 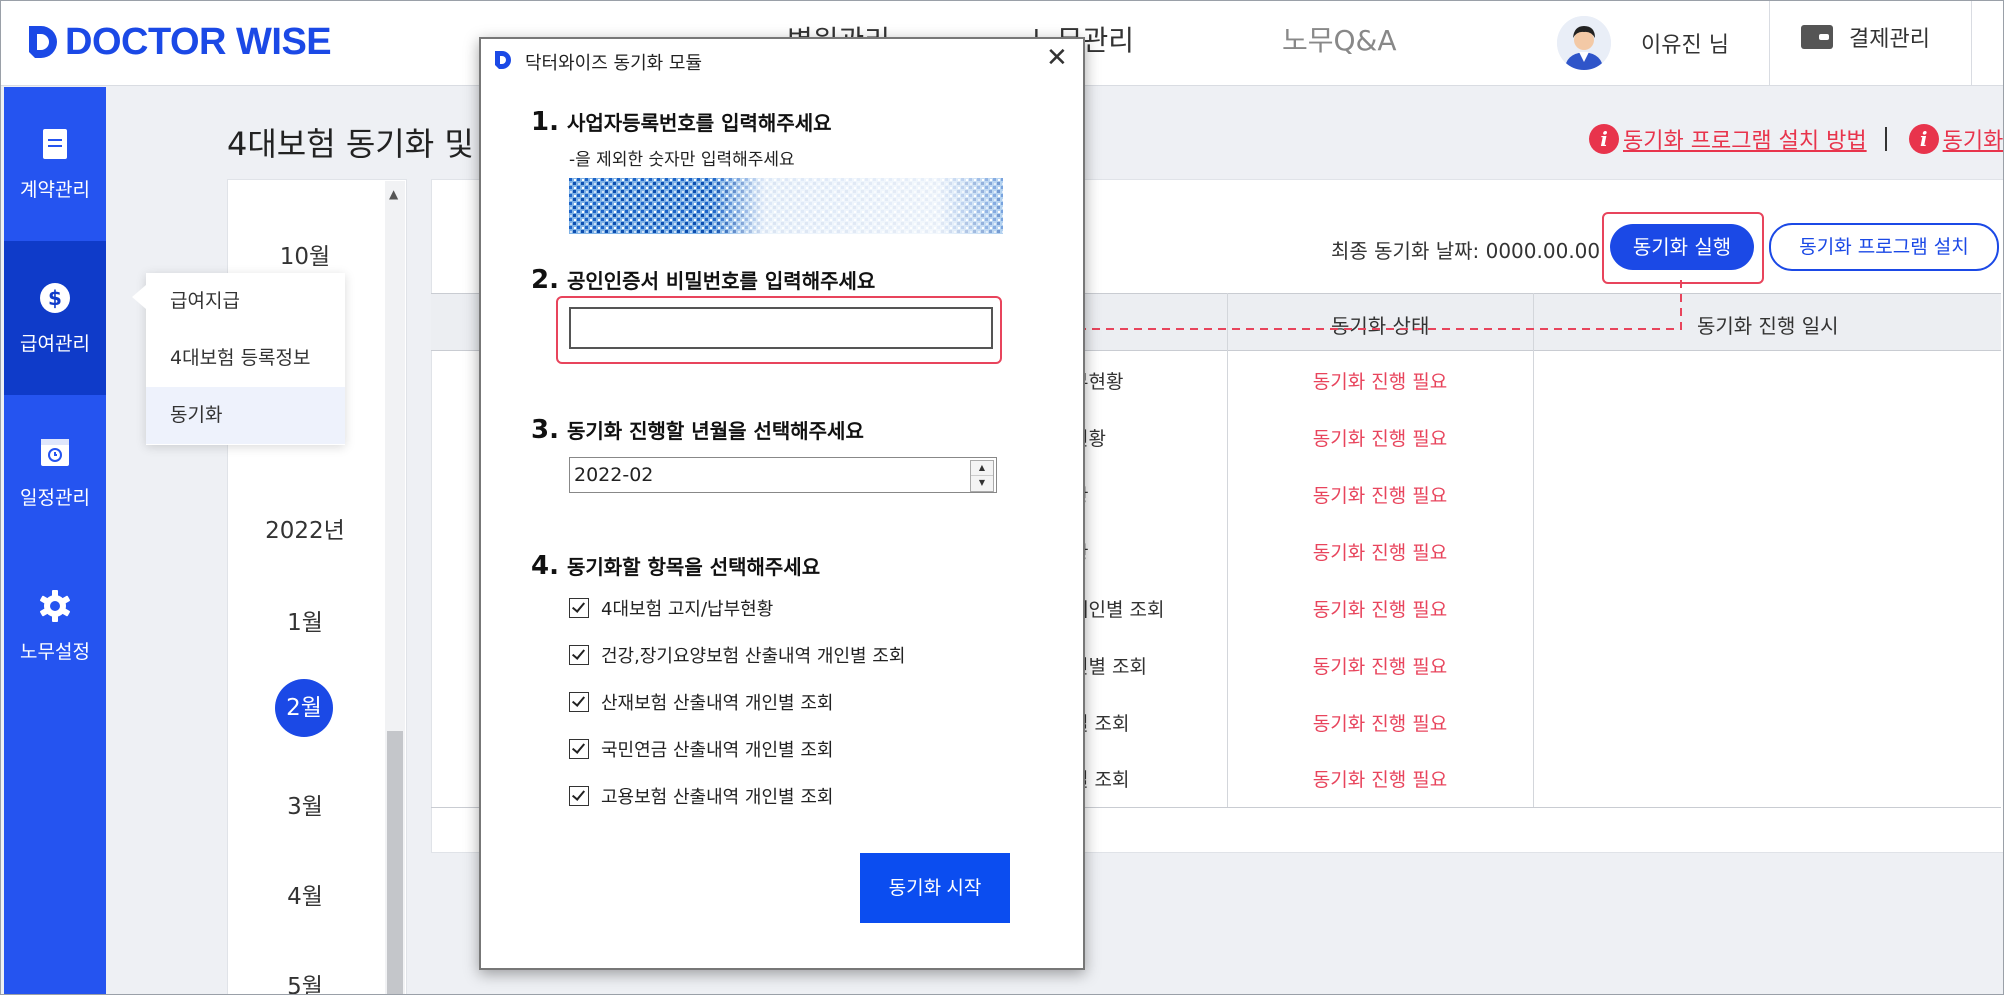 I want to click on step-4-text: 동기화할 항목을 선택해주세요, so click(x=693, y=567).